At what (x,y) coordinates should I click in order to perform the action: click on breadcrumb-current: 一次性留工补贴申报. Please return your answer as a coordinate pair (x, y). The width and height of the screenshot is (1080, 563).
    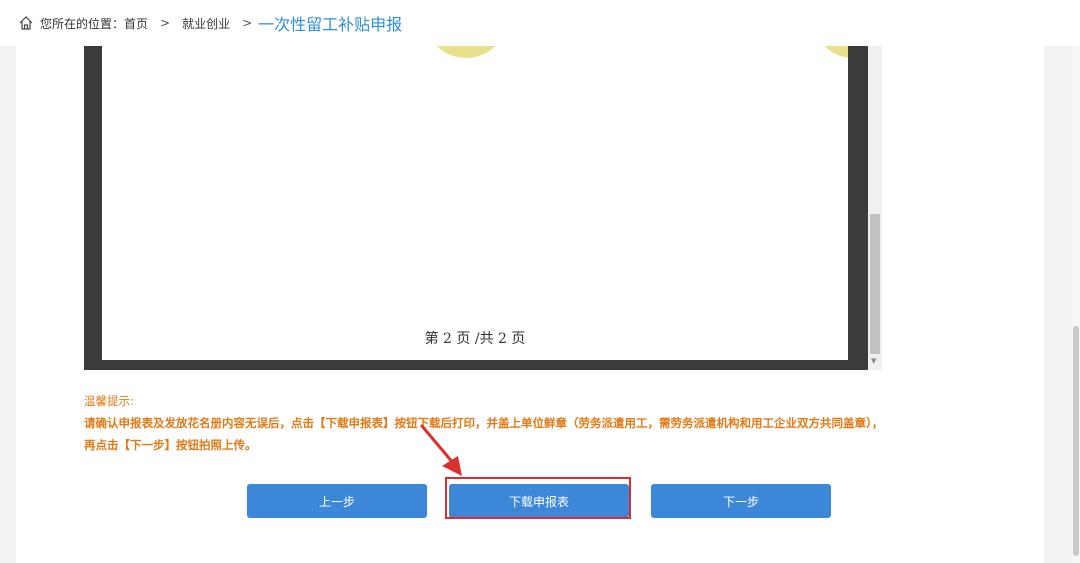
    Looking at the image, I should click on (330, 24).